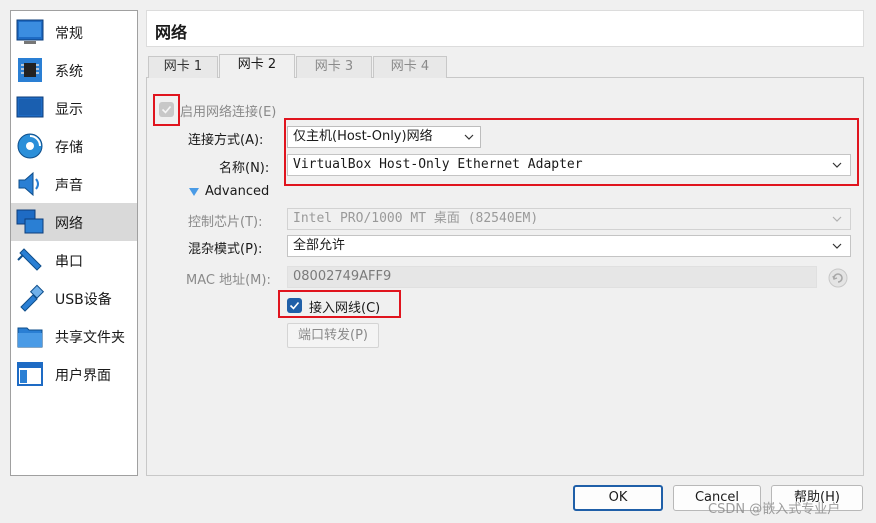 This screenshot has width=876, height=523. What do you see at coordinates (83, 300) in the screenshot?
I see `sidebar-item-label: USB设备` at bounding box center [83, 300].